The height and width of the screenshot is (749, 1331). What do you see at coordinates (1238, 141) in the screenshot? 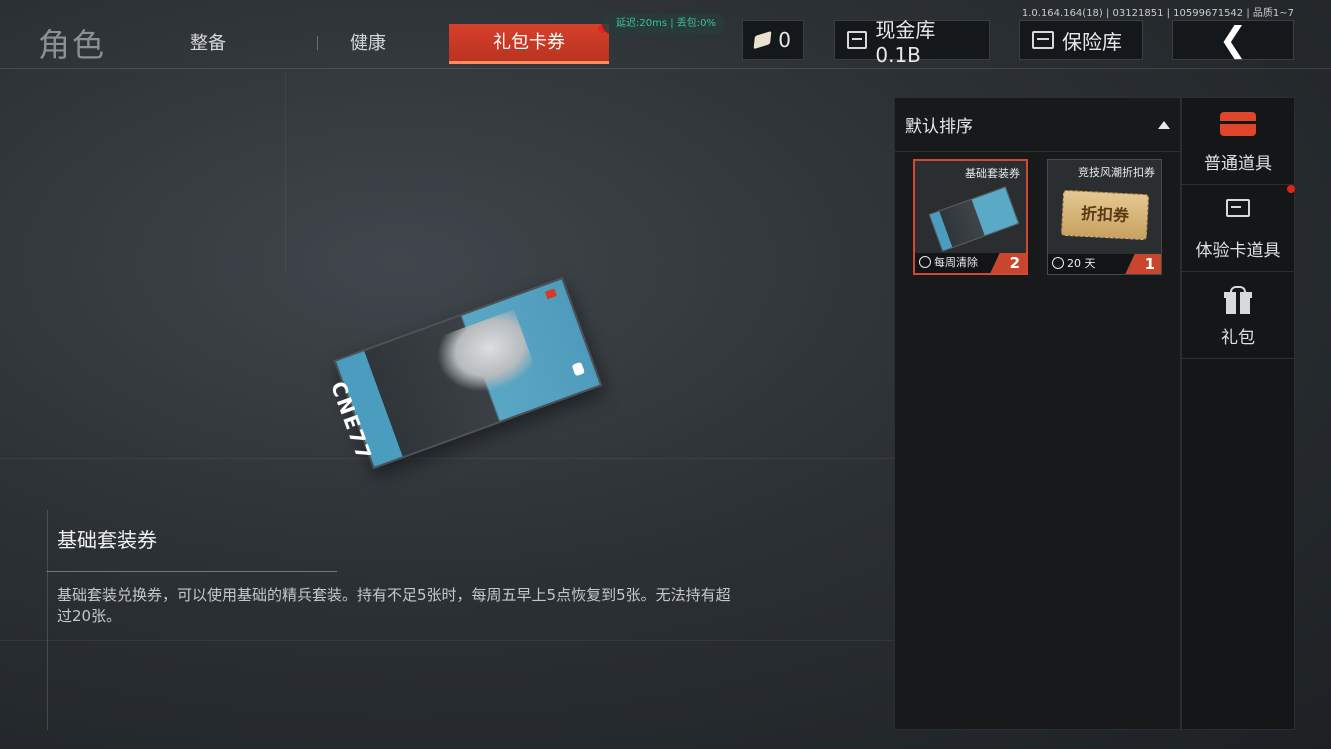
I see `sidebar-item-normal-items: 普通道具` at bounding box center [1238, 141].